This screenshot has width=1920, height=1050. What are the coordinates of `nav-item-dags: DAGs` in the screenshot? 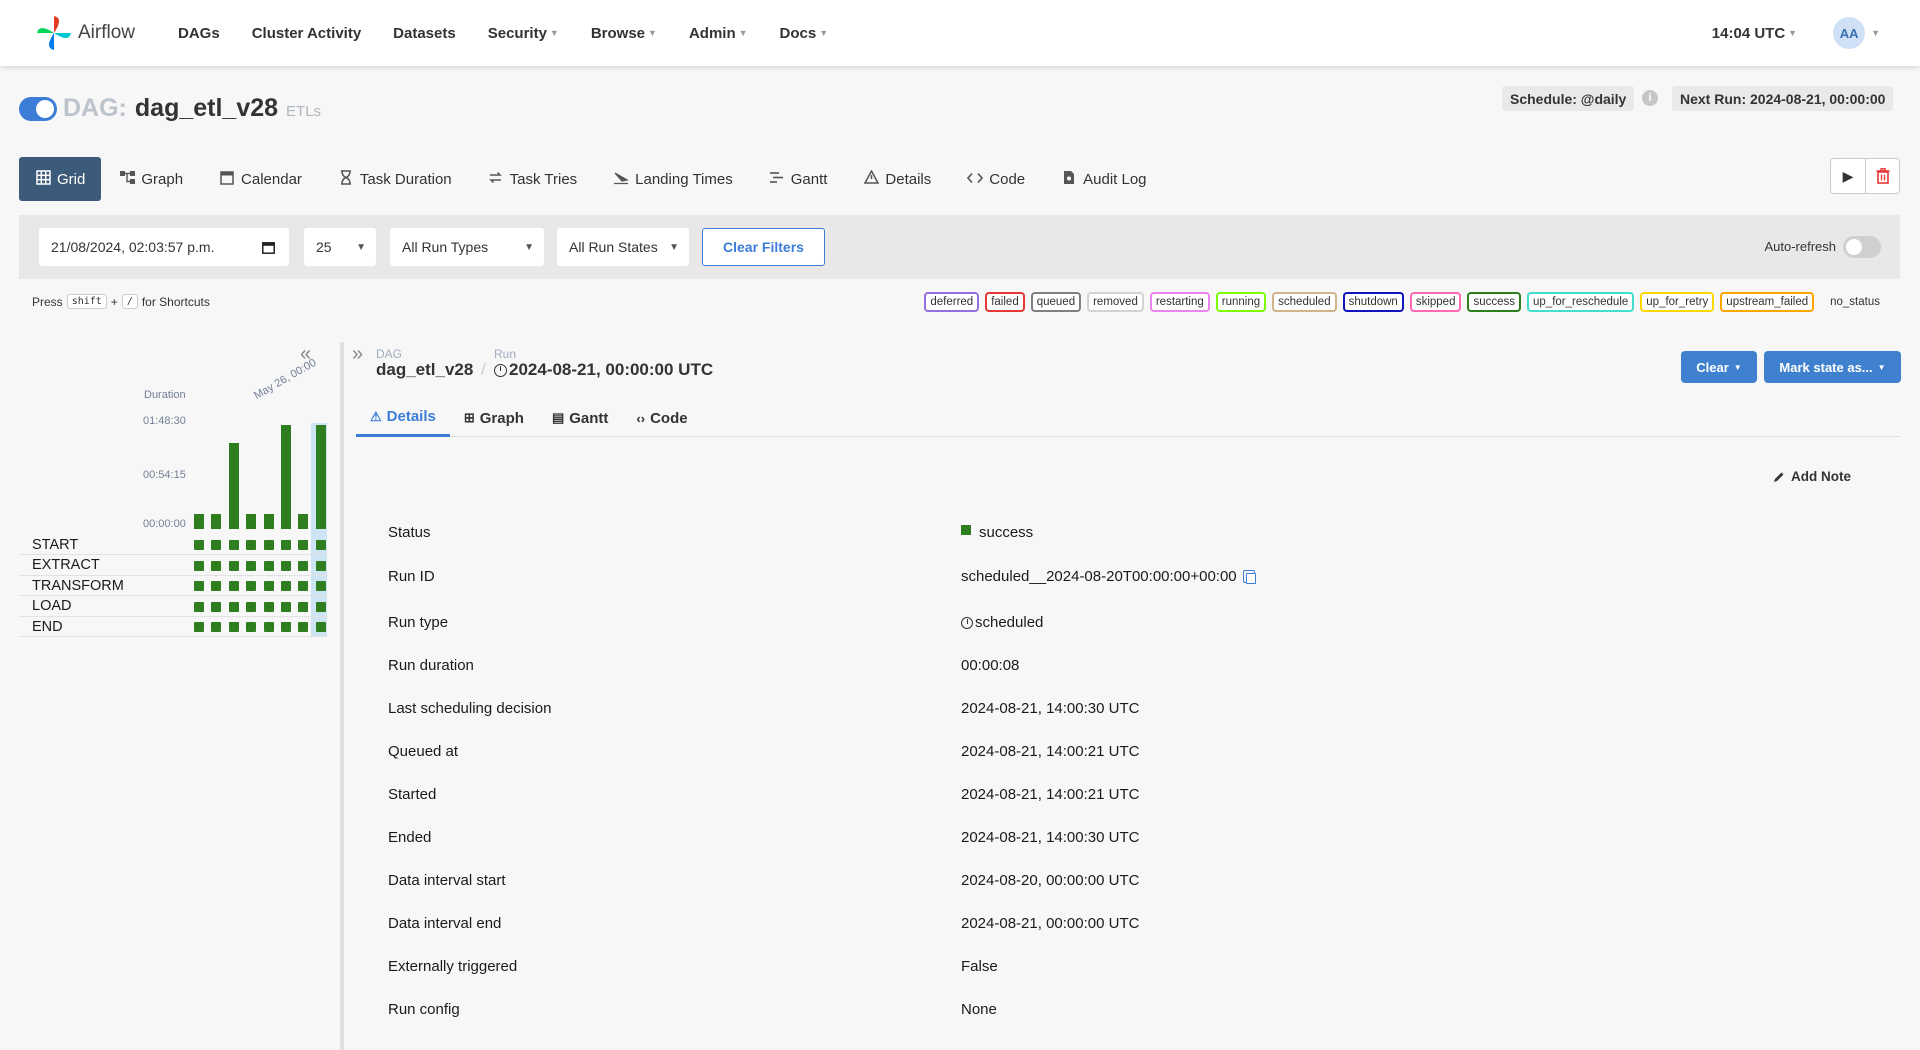 It's located at (199, 33).